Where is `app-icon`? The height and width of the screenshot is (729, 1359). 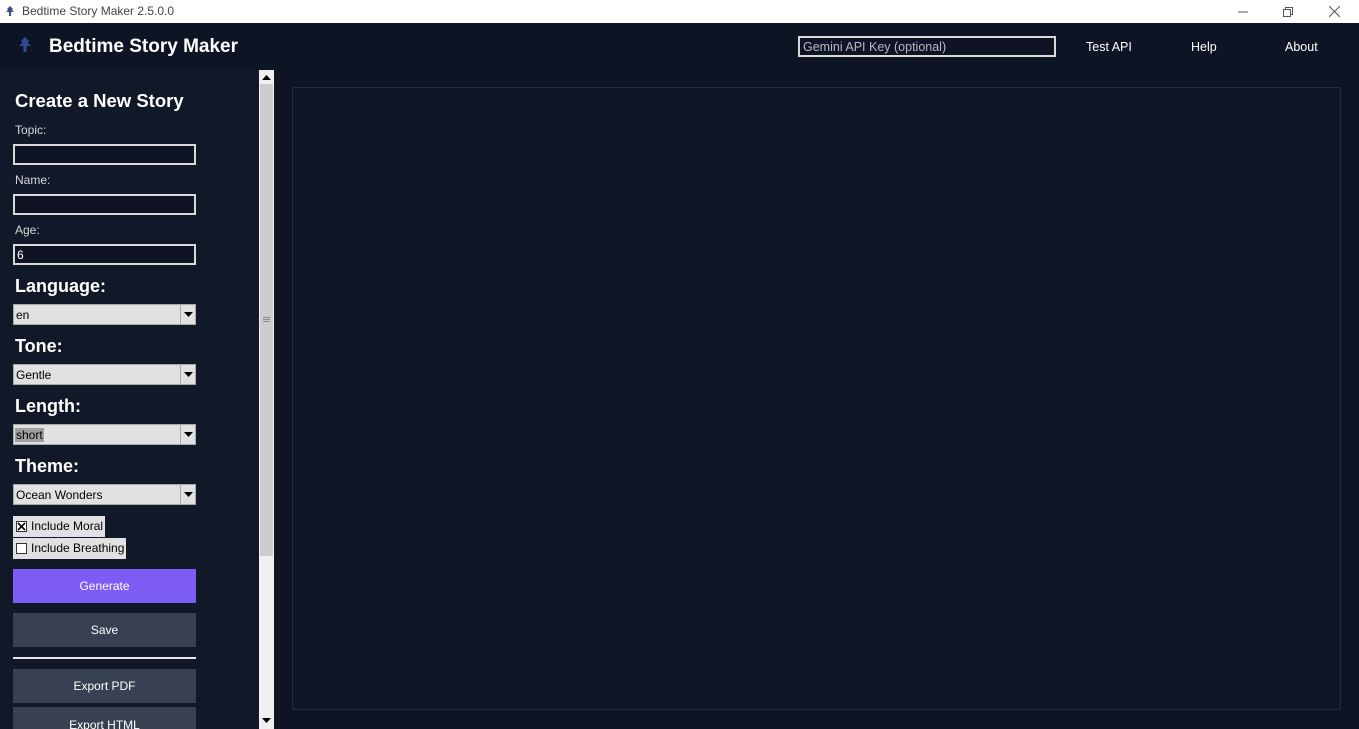 app-icon is located at coordinates (10, 11).